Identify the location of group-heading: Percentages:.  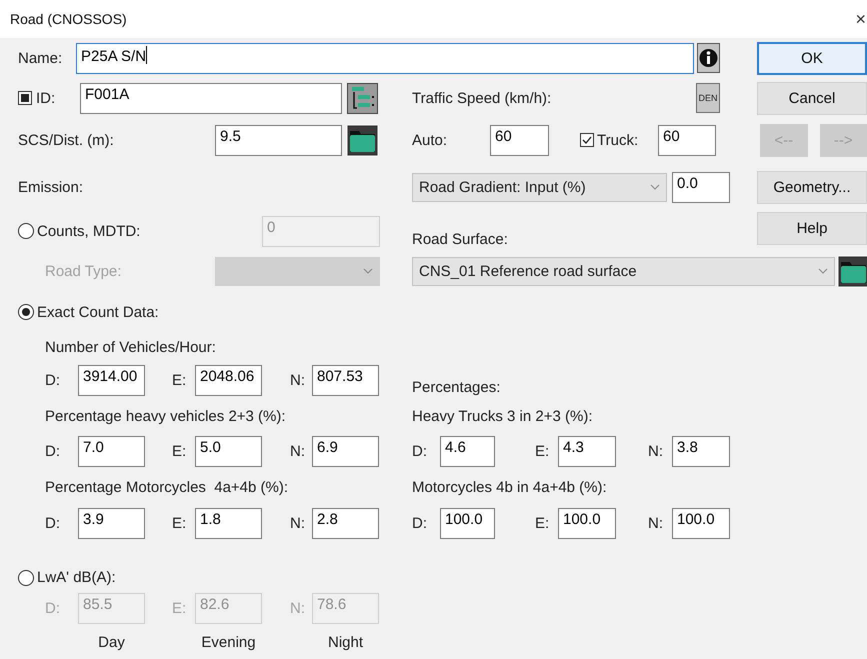
(456, 387).